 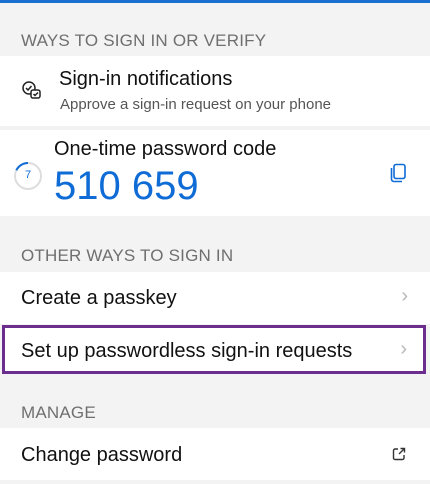 I want to click on countdown-timer-icon: 7, so click(x=28, y=176).